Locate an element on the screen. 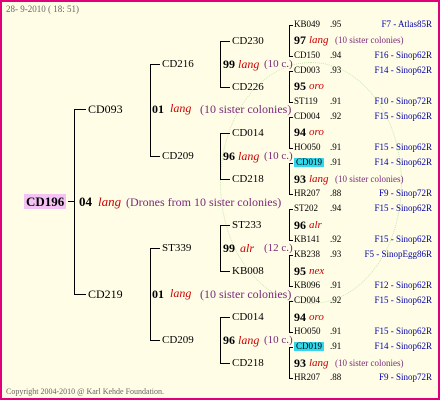 The width and height of the screenshot is (440, 400). l4-gen: 97 is located at coordinates (300, 40).